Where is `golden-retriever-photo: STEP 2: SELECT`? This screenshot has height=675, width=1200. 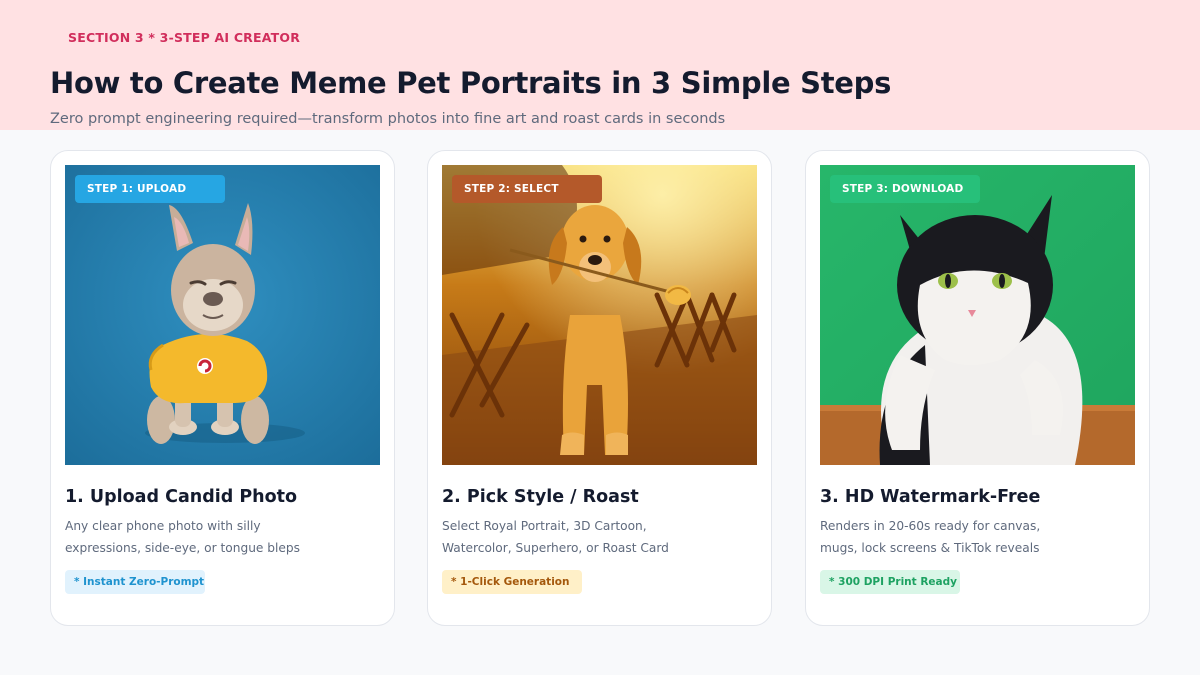
golden-retriever-photo: STEP 2: SELECT is located at coordinates (599, 315).